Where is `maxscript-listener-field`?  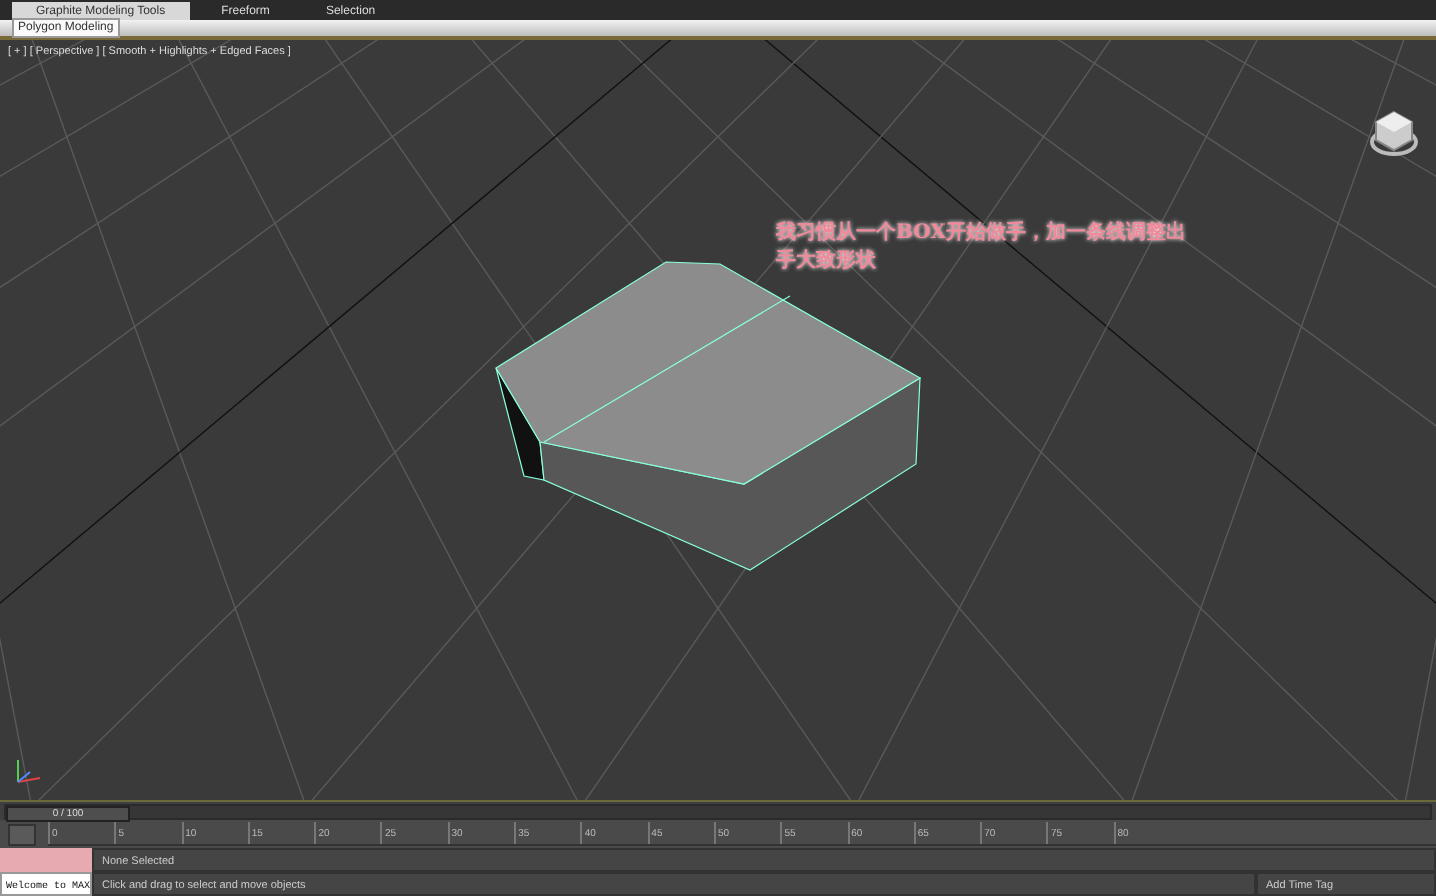
maxscript-listener-field is located at coordinates (46, 860).